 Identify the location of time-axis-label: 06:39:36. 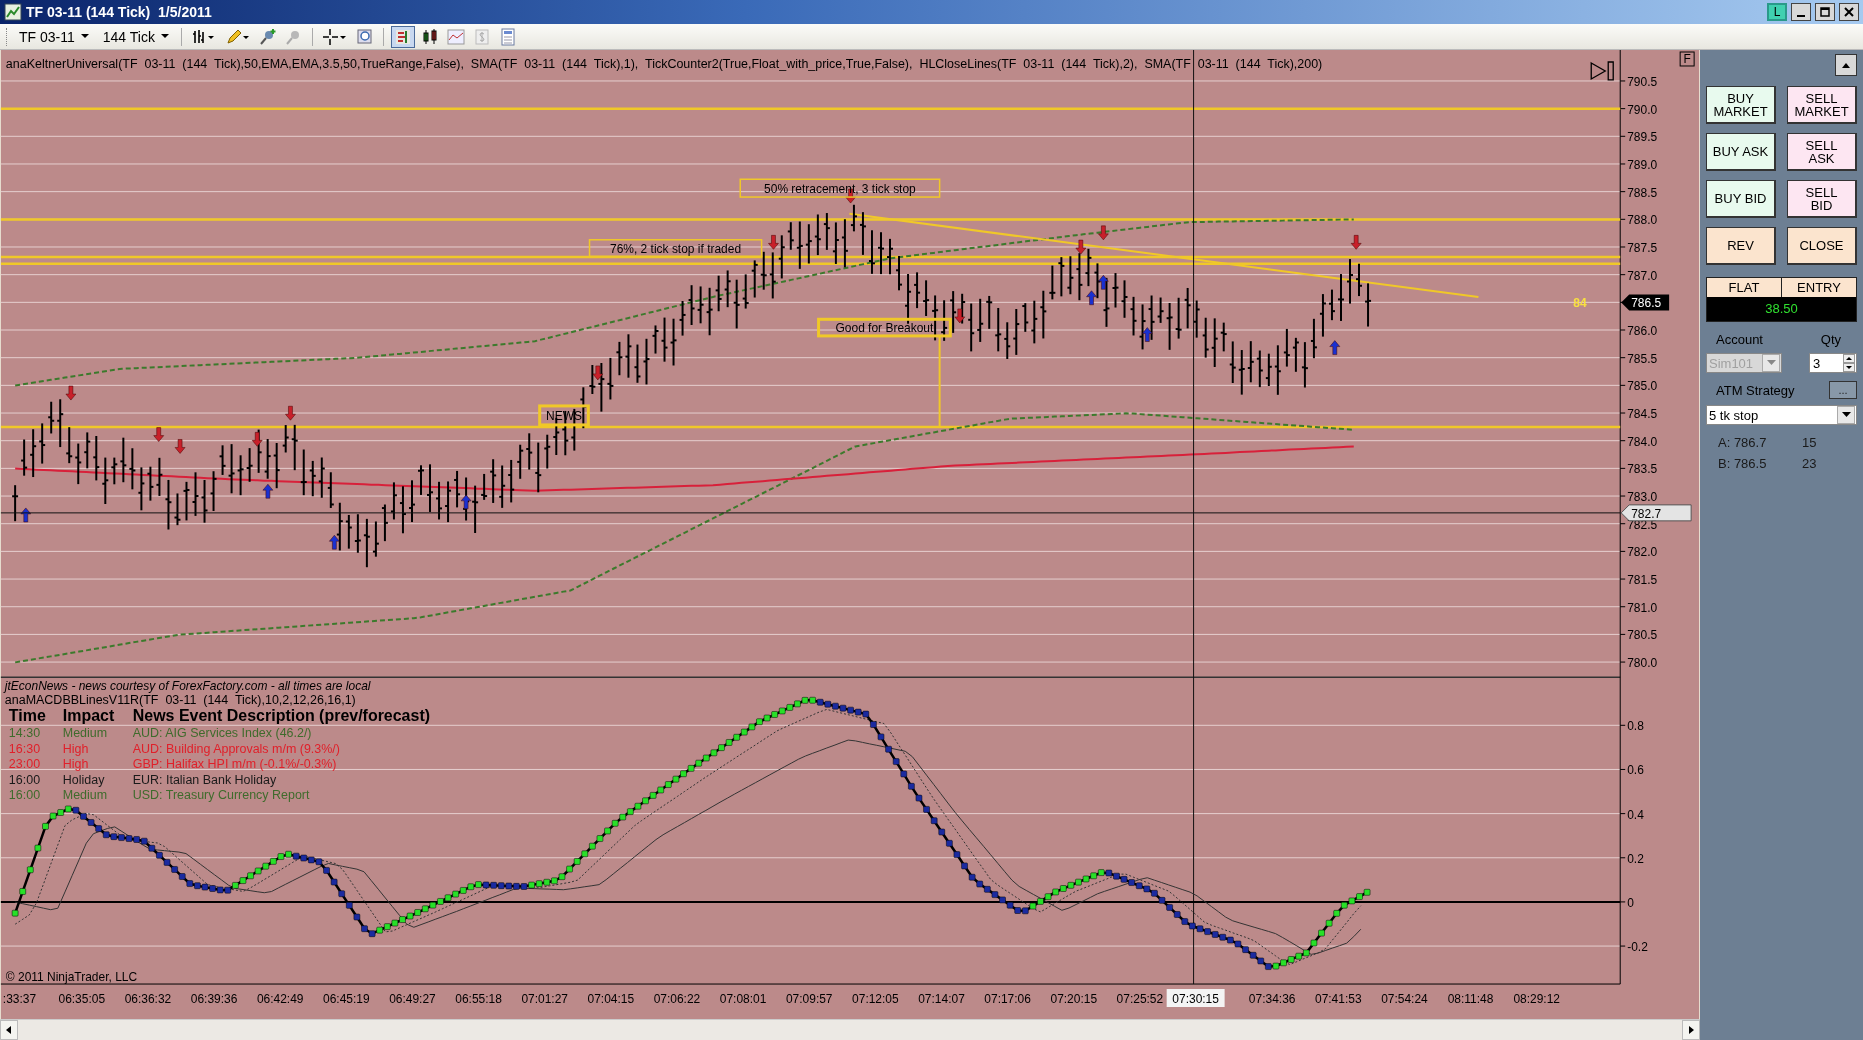
(214, 999).